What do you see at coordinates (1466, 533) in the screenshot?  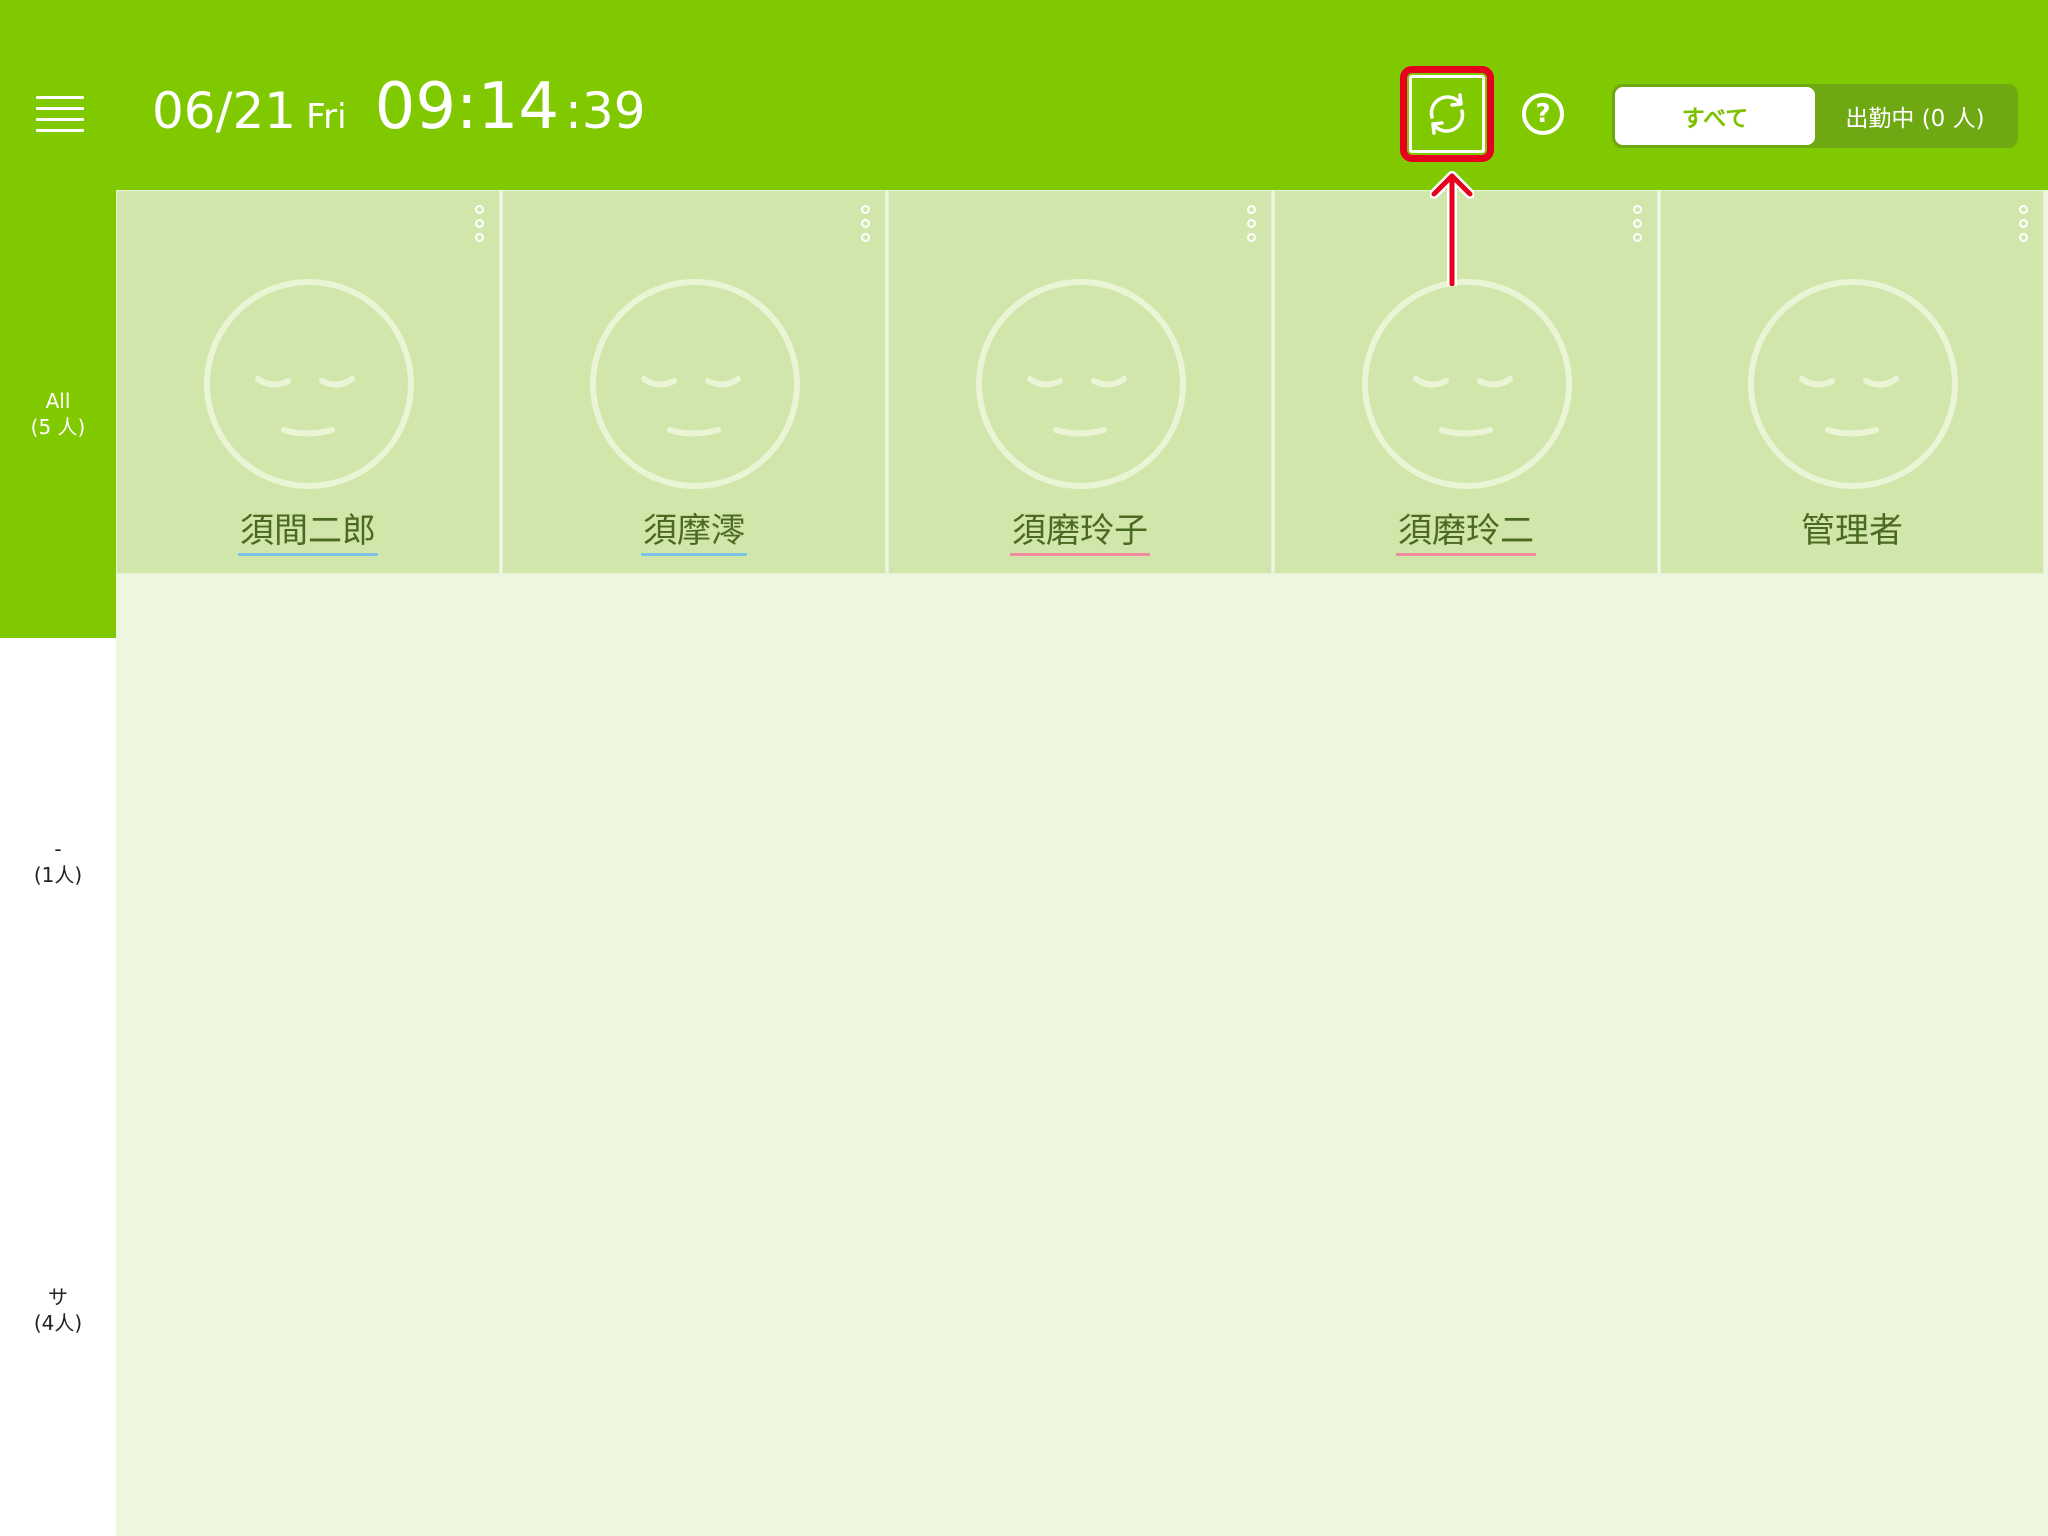 I see `staff-name: 須磨玲二` at bounding box center [1466, 533].